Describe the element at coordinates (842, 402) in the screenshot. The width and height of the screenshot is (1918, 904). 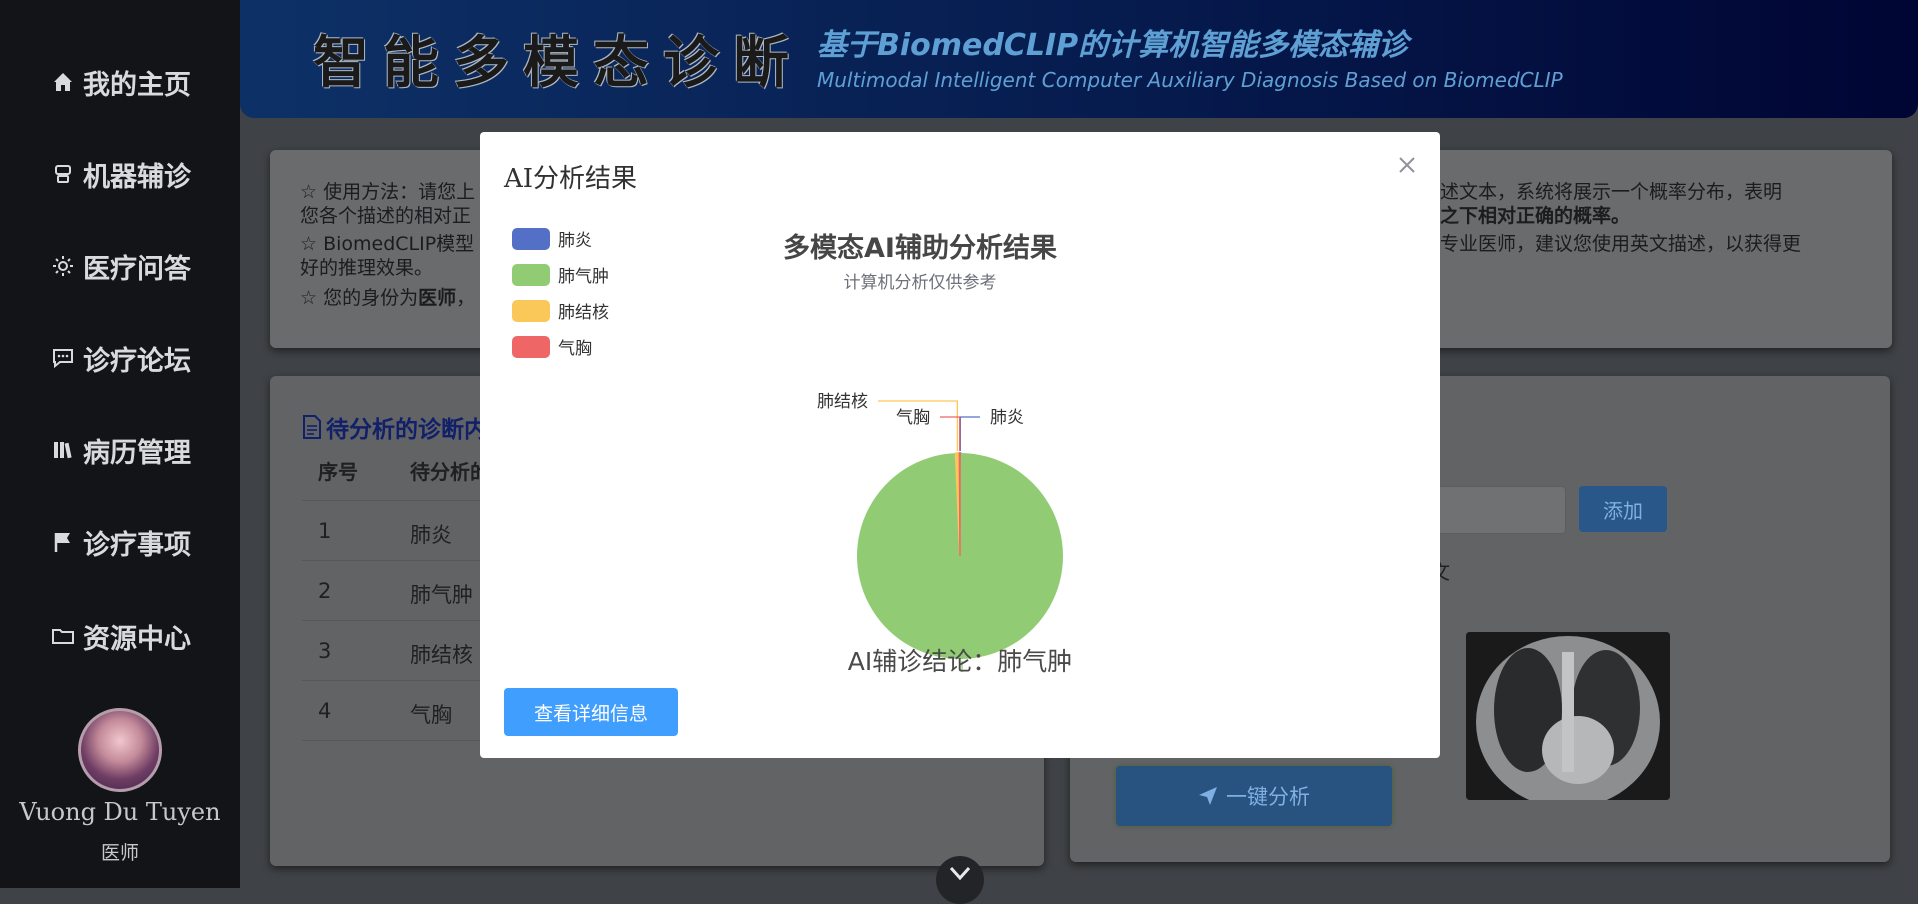
I see `pie-label: 肺结核` at that location.